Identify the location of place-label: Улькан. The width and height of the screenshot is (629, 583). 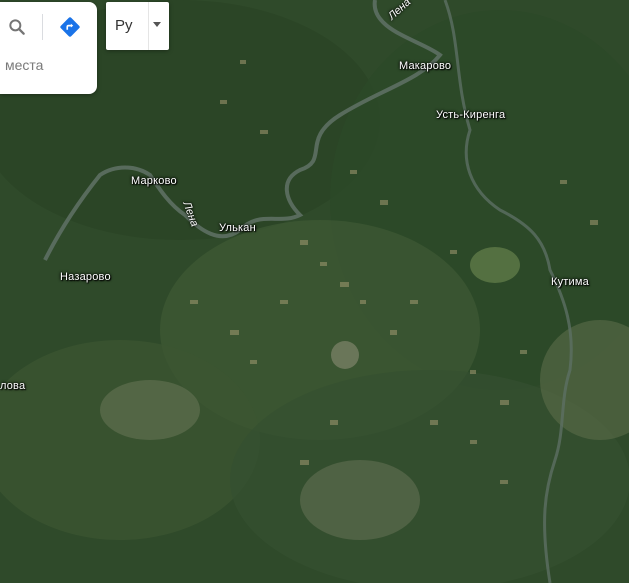
(237, 228).